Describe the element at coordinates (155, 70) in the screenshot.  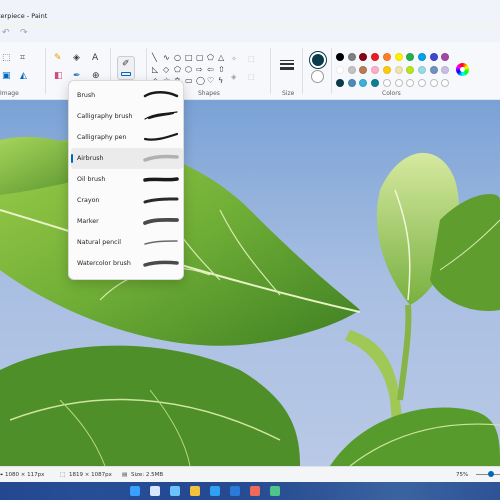
I see `right-triangle-shape-icon: ◺` at that location.